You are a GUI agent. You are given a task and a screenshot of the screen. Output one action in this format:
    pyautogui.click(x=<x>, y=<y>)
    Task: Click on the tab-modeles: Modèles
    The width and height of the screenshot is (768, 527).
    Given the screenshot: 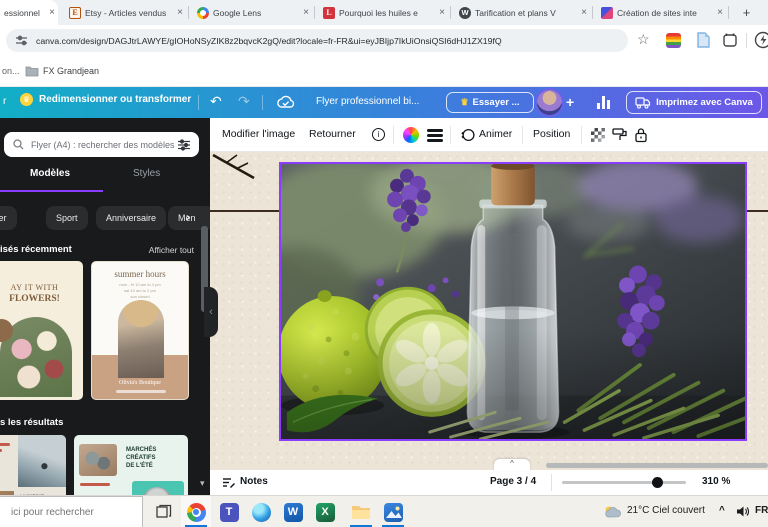 What is the action you would take?
    pyautogui.click(x=50, y=173)
    